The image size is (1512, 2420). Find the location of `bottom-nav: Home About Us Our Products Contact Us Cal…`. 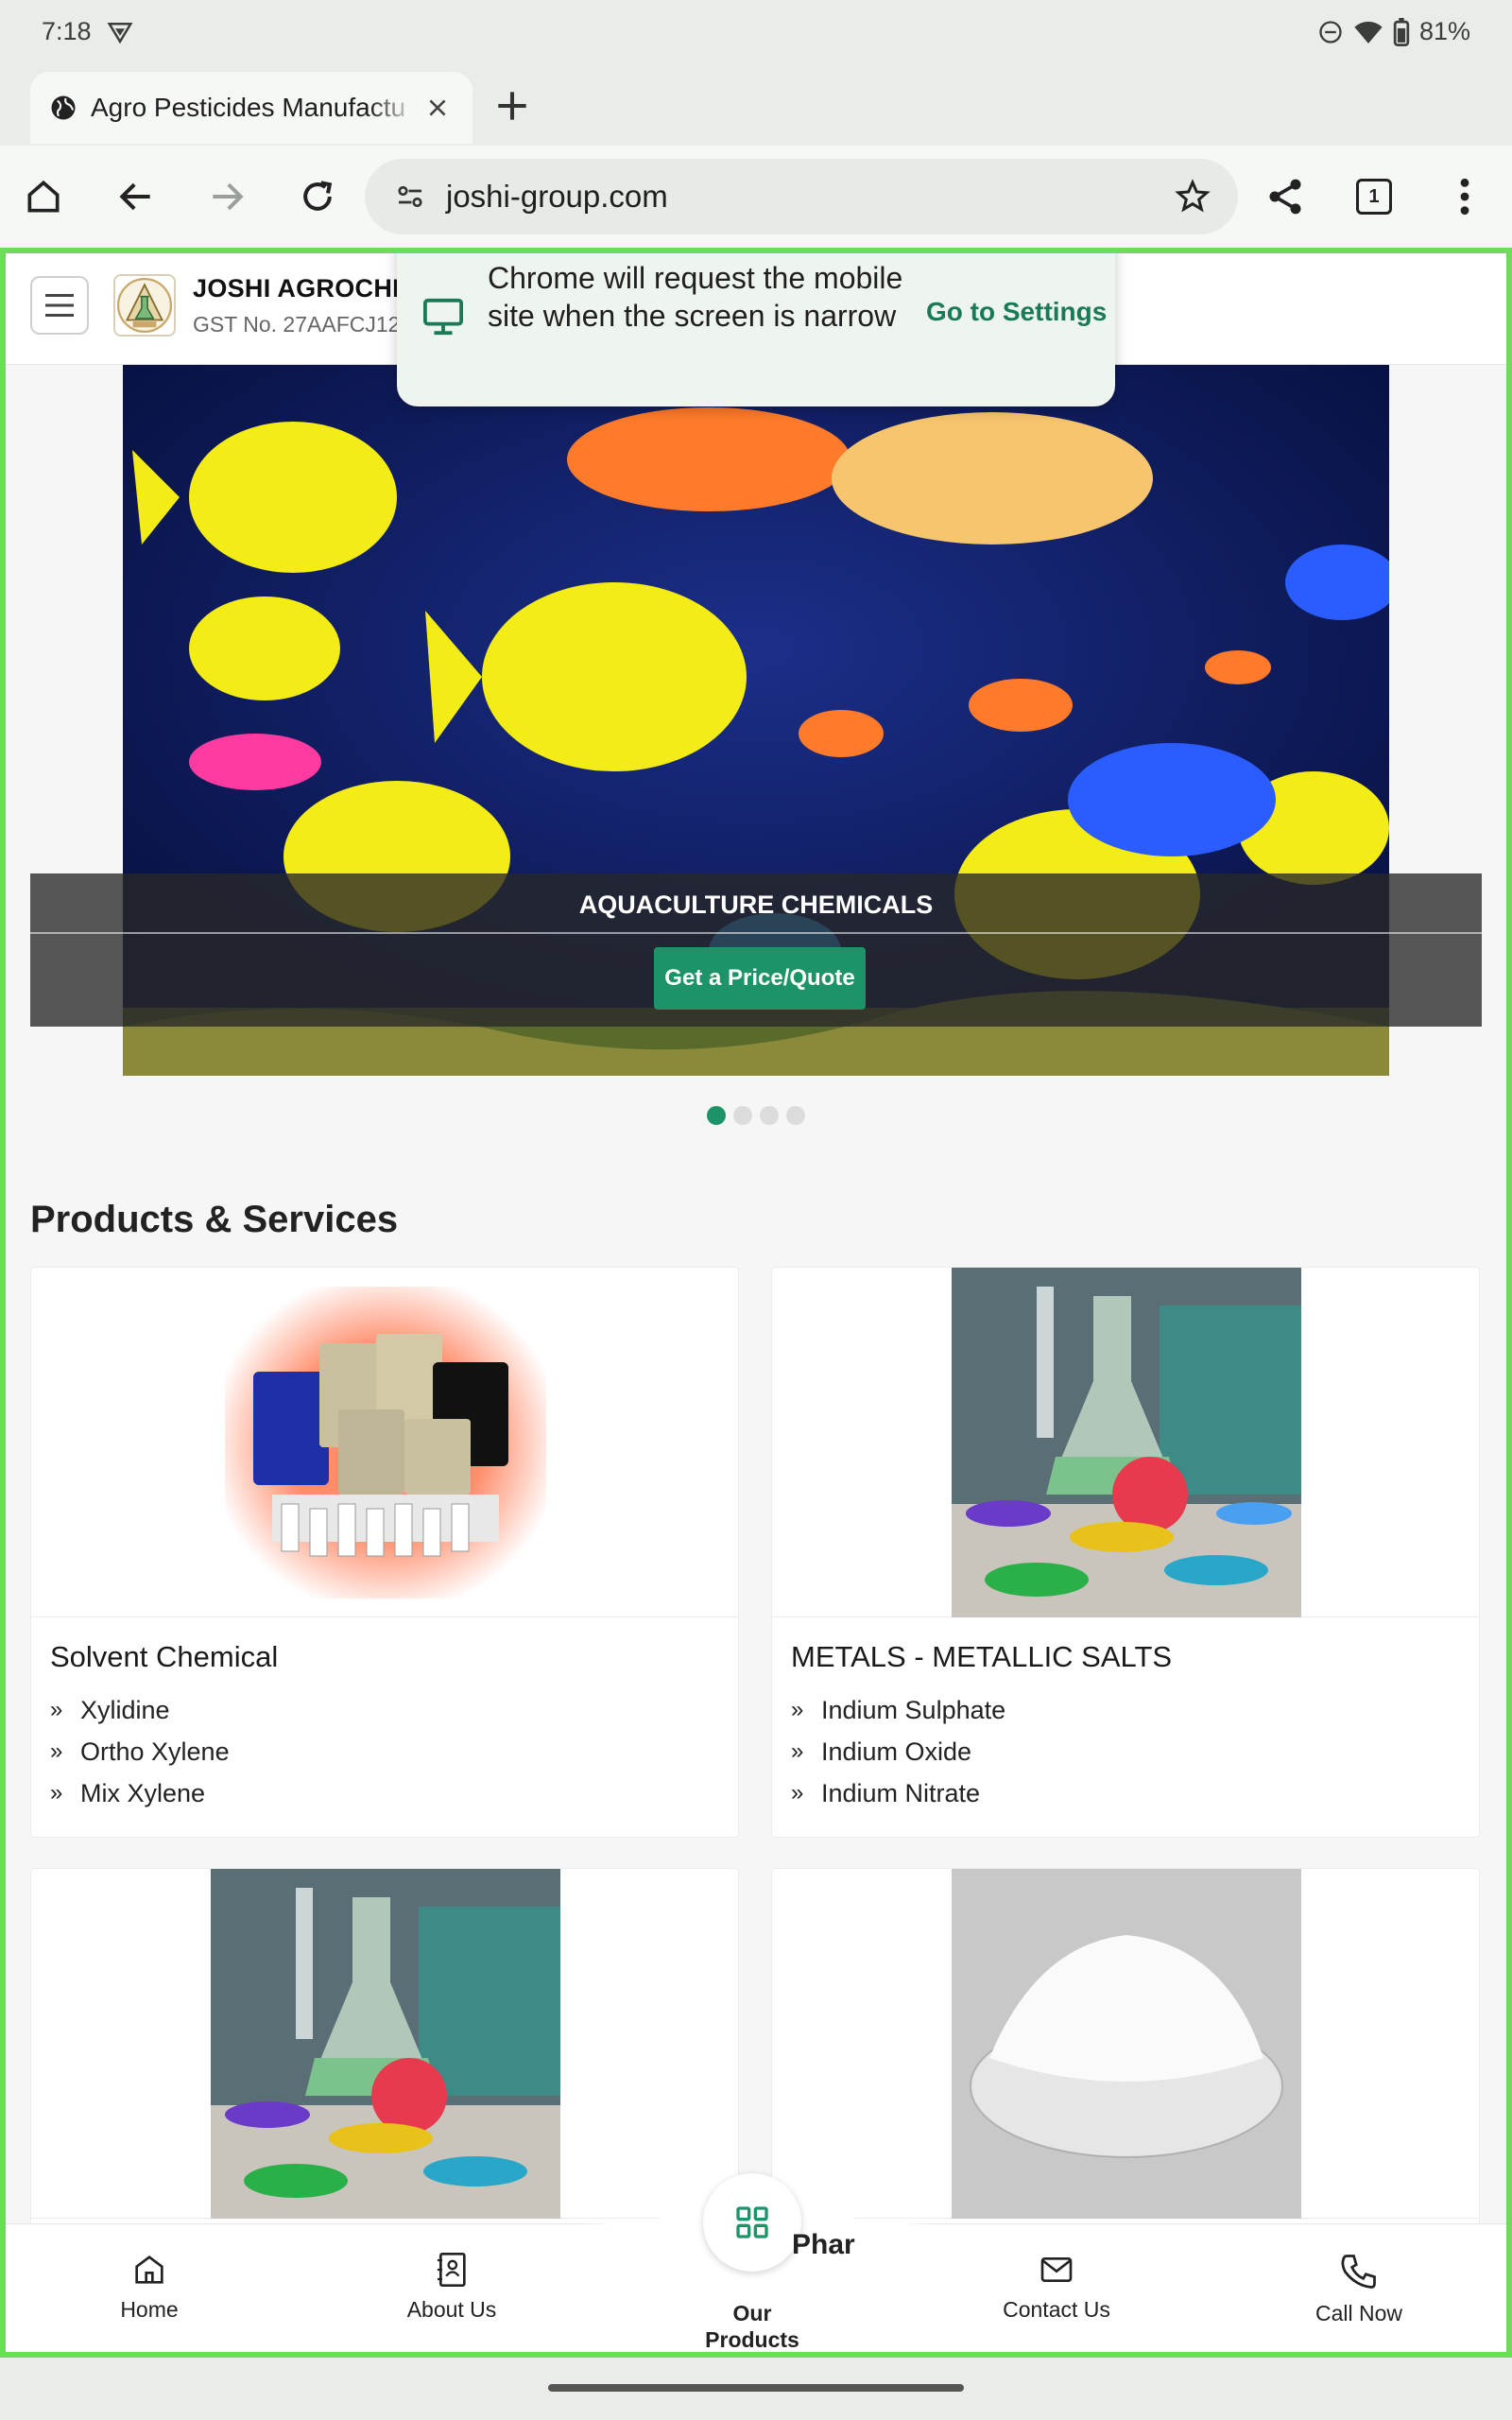

bottom-nav: Home About Us Our Products Contact Us Cal… is located at coordinates (756, 2263).